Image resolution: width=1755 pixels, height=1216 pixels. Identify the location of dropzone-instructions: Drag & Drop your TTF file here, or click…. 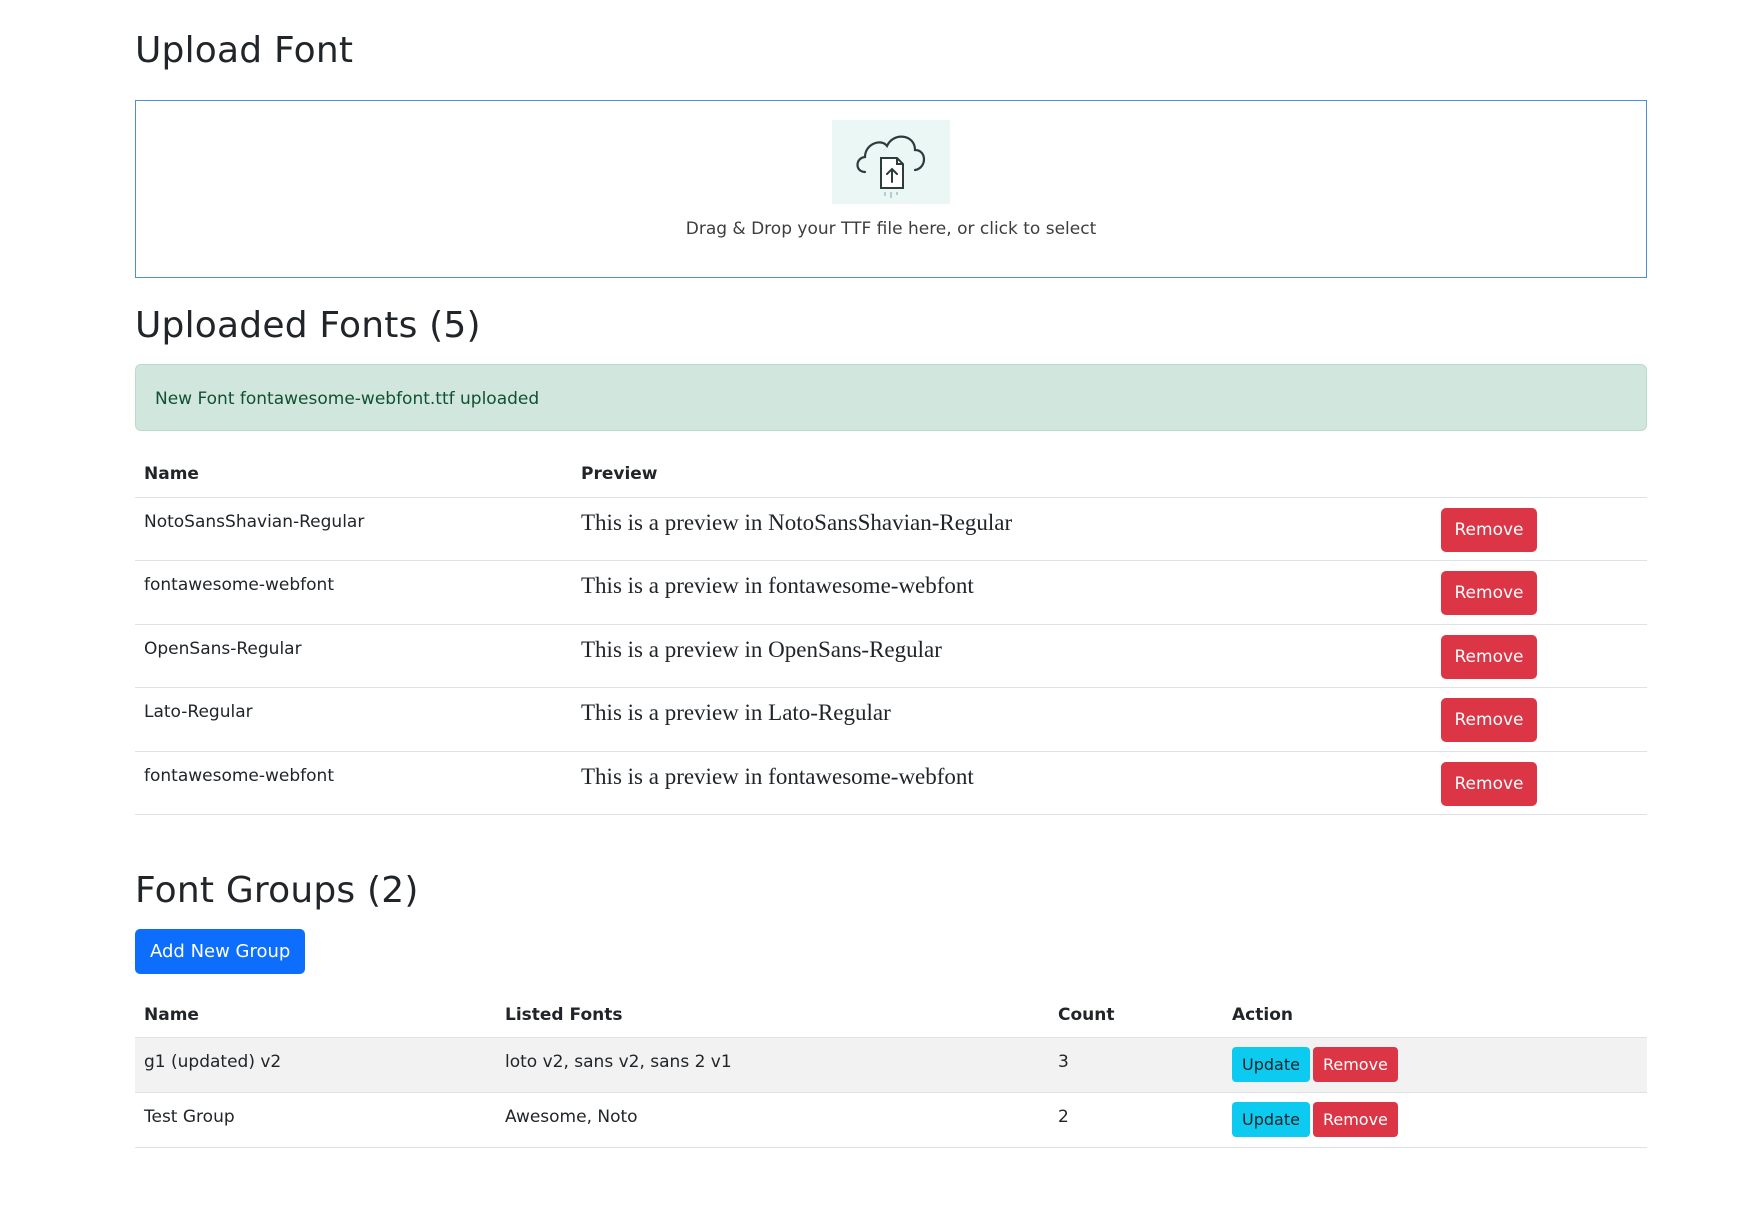
(891, 229).